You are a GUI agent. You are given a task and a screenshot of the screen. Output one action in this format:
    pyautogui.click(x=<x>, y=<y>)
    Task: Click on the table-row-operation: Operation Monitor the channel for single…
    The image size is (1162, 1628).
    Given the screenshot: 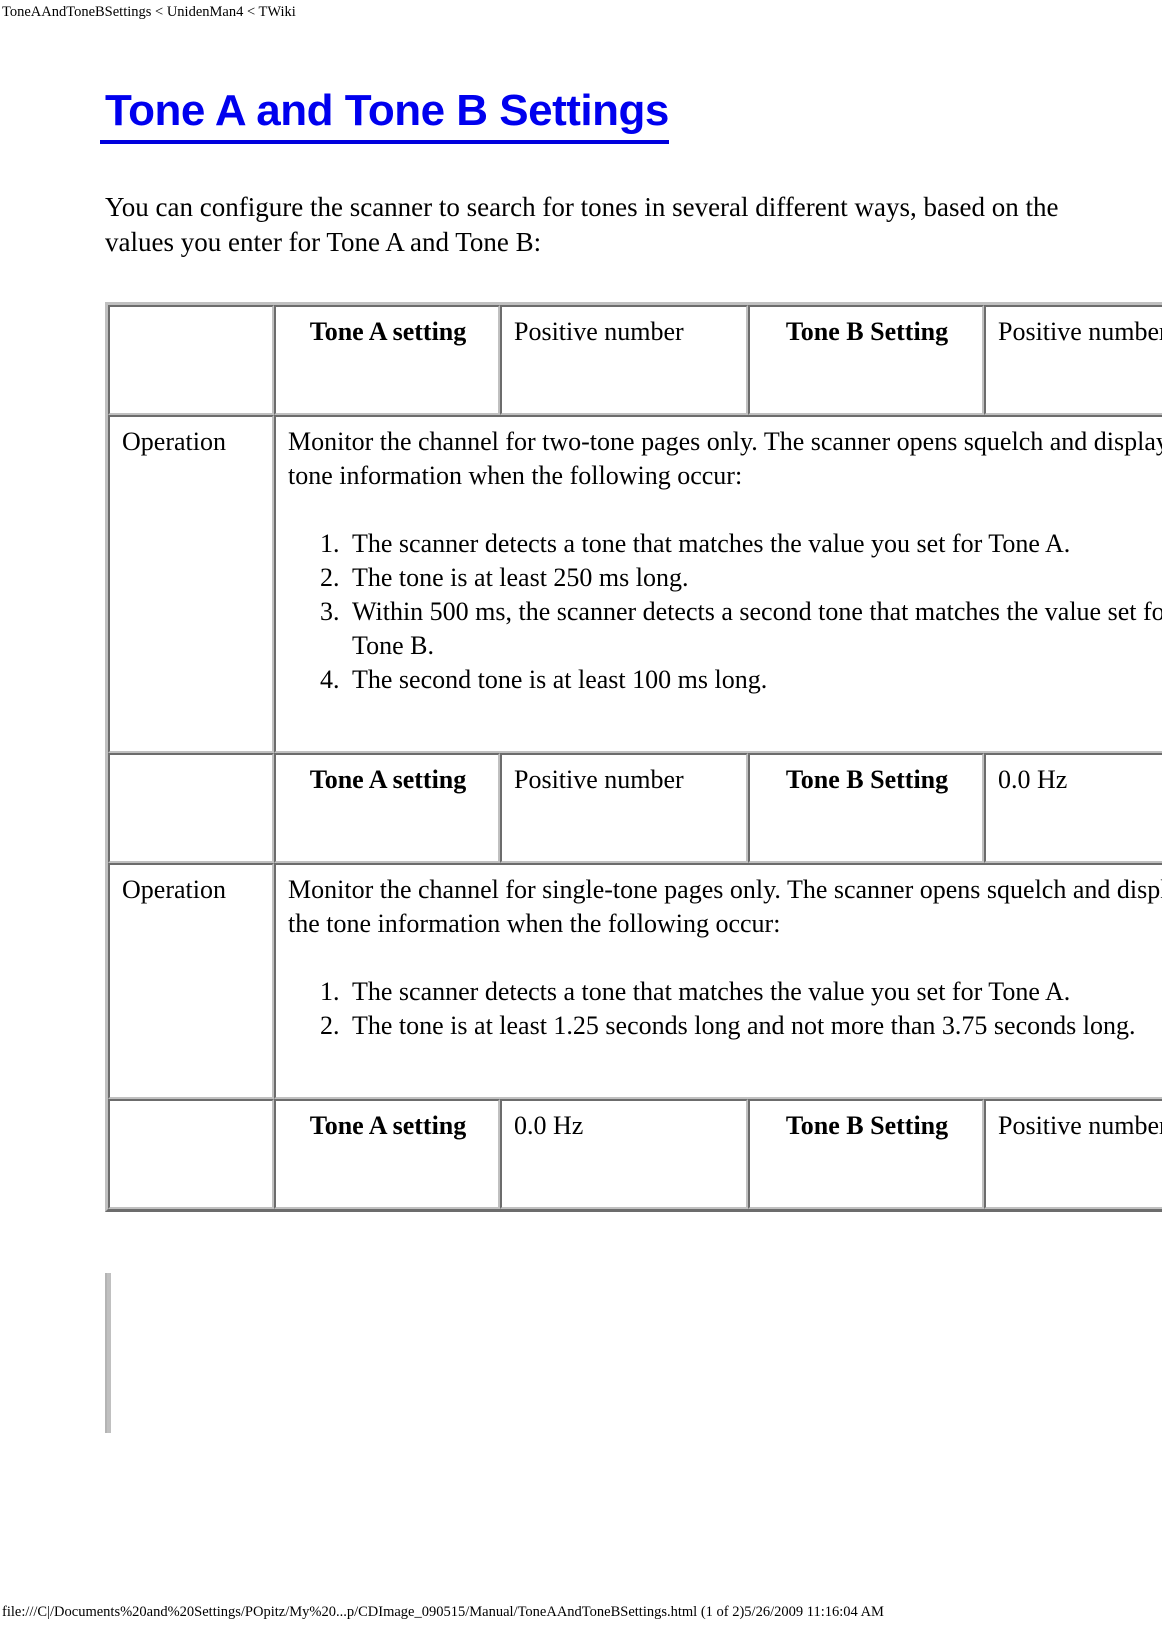 What is the action you would take?
    pyautogui.click(x=635, y=981)
    